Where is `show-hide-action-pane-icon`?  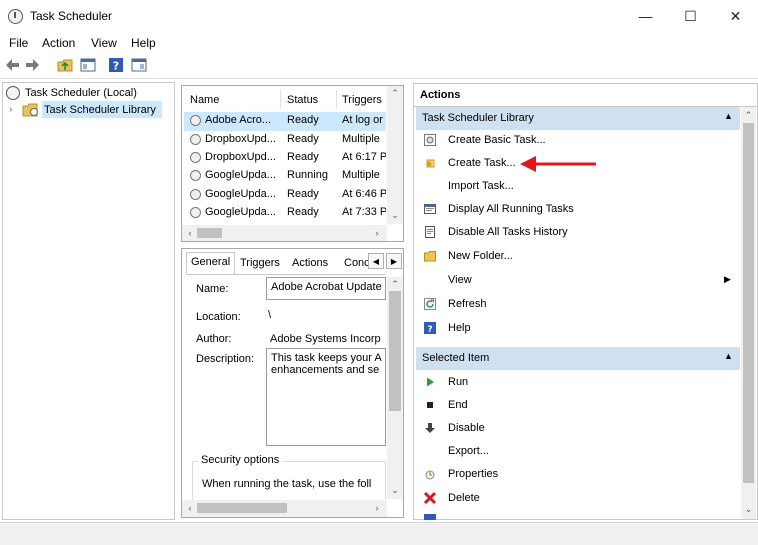 show-hide-action-pane-icon is located at coordinates (139, 65).